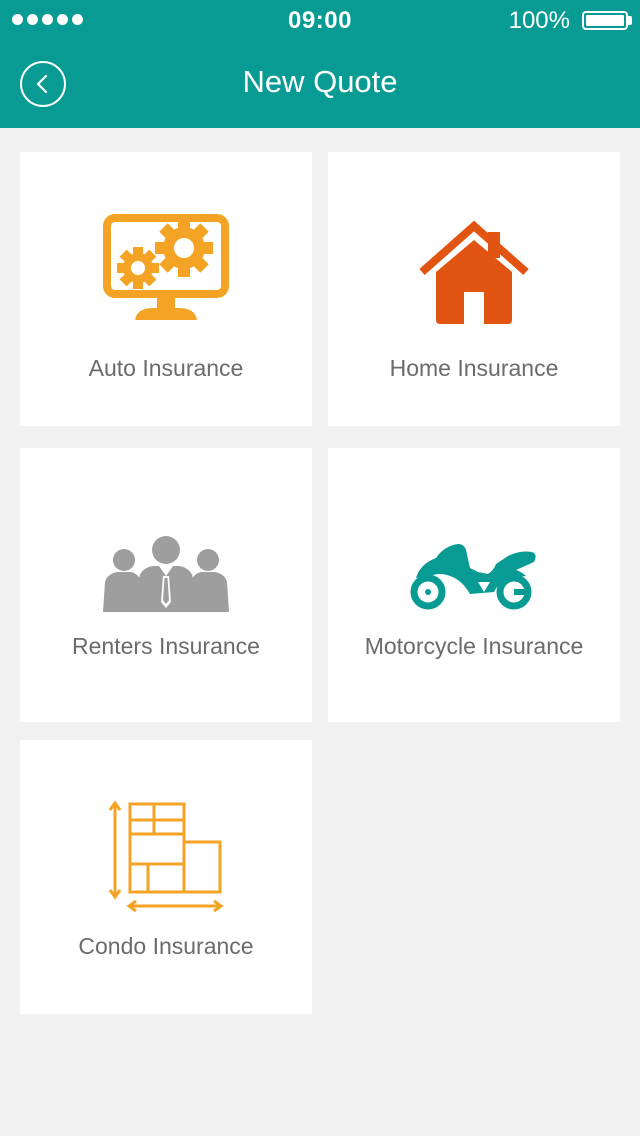  What do you see at coordinates (166, 646) in the screenshot?
I see `card-label: Renters Insurance` at bounding box center [166, 646].